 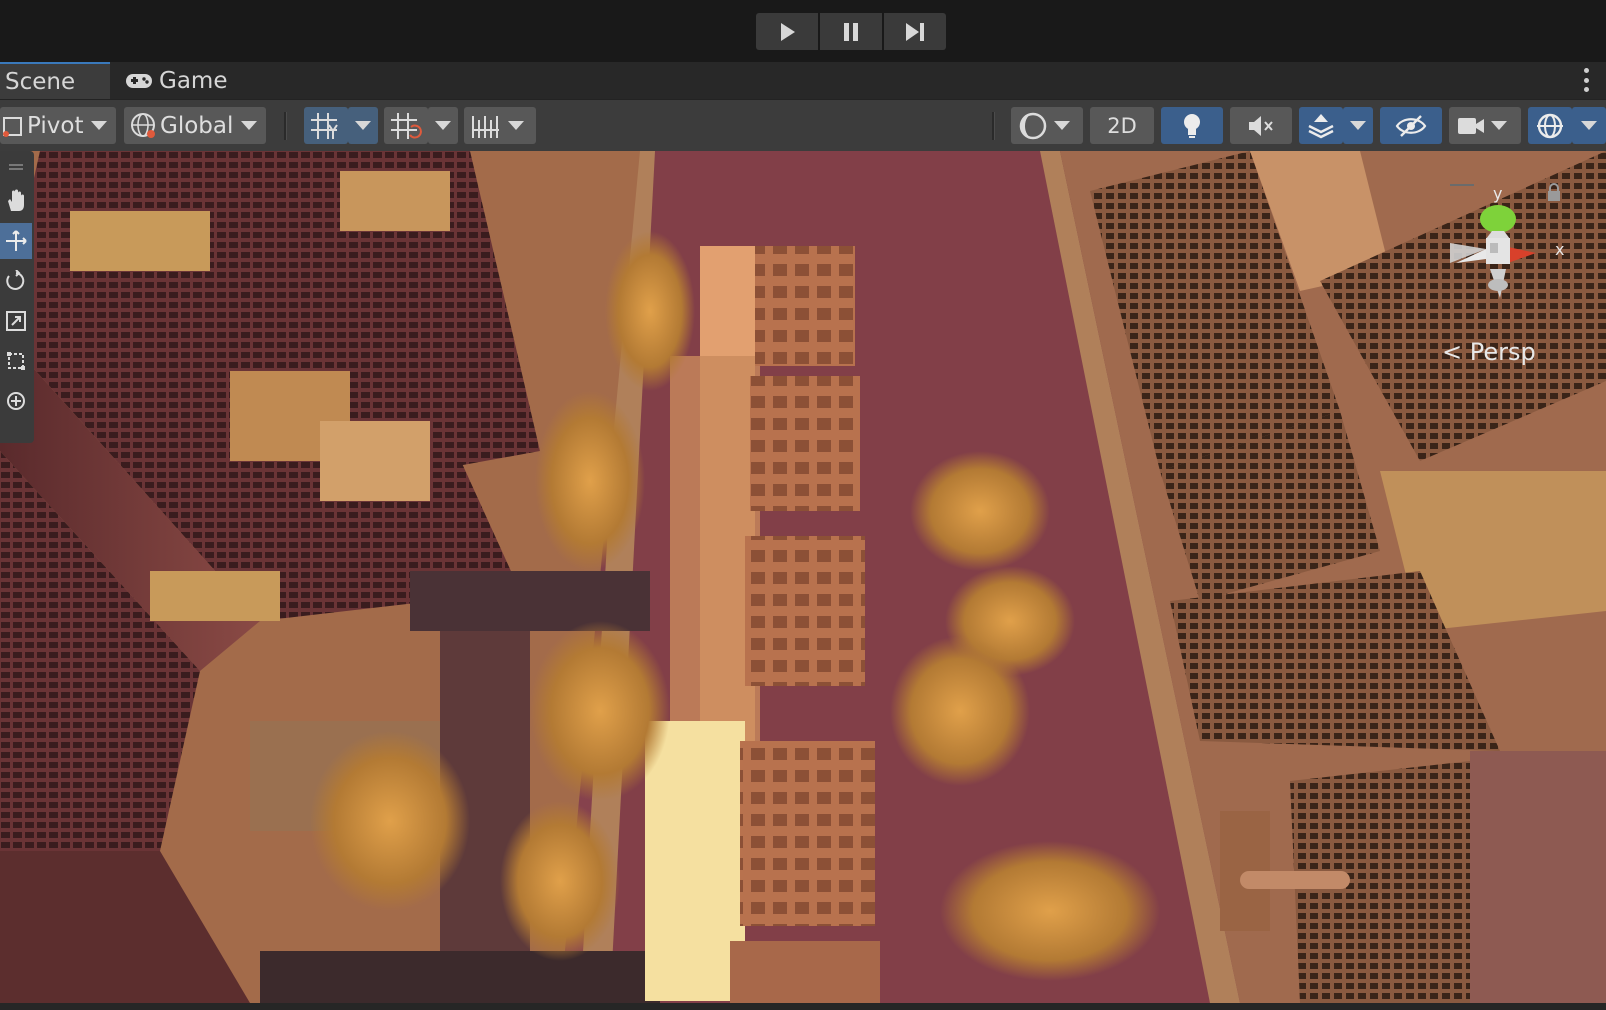 I want to click on transform-tool-button, so click(x=16, y=401).